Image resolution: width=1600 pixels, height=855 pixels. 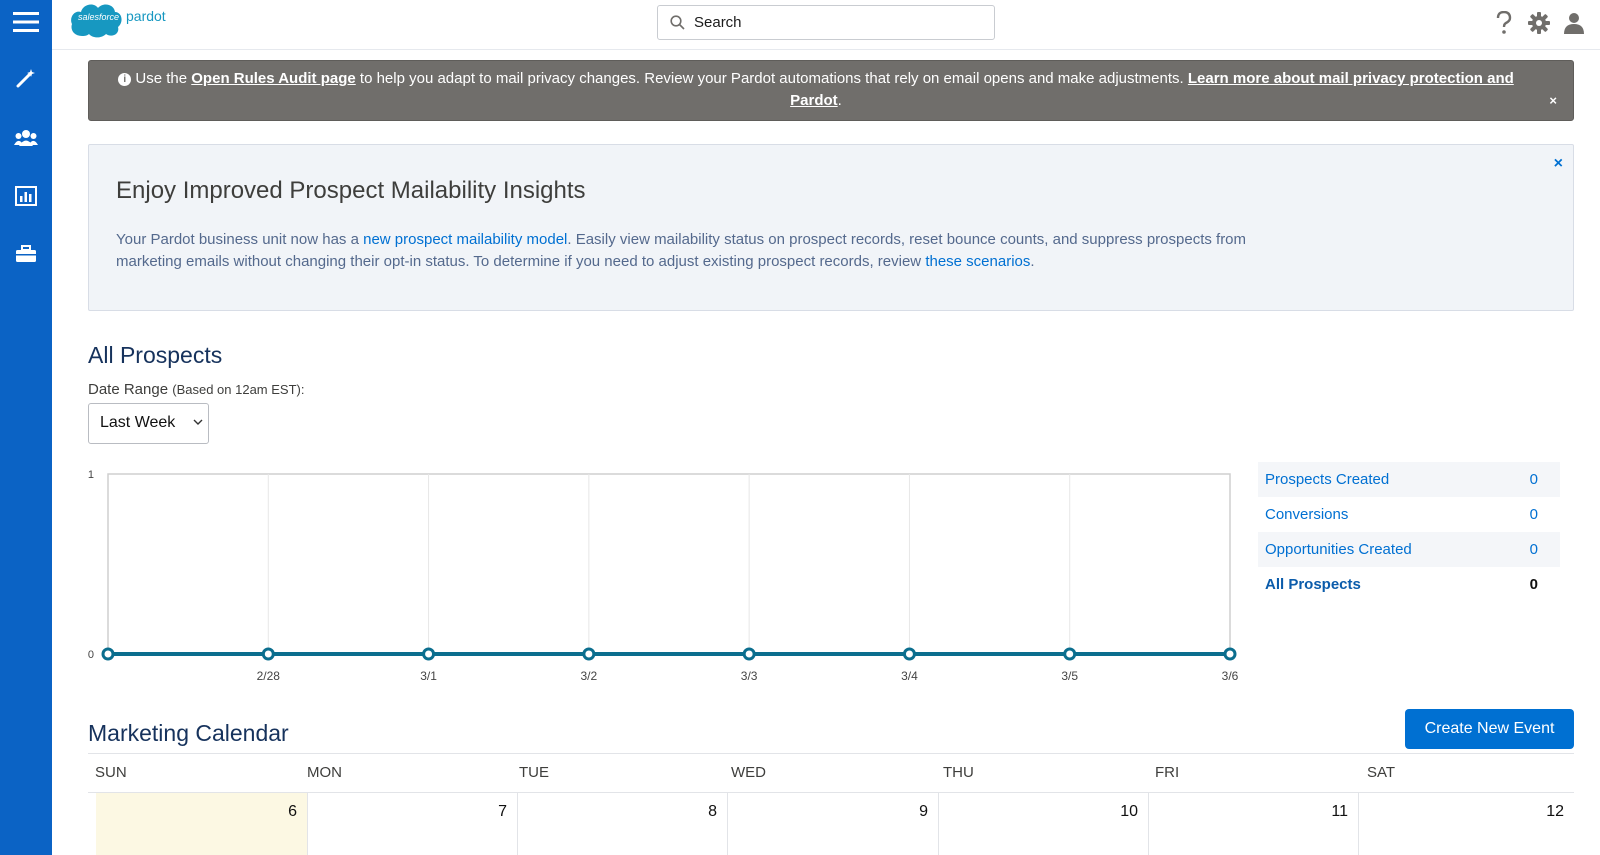 I want to click on help-icon, so click(x=1504, y=22).